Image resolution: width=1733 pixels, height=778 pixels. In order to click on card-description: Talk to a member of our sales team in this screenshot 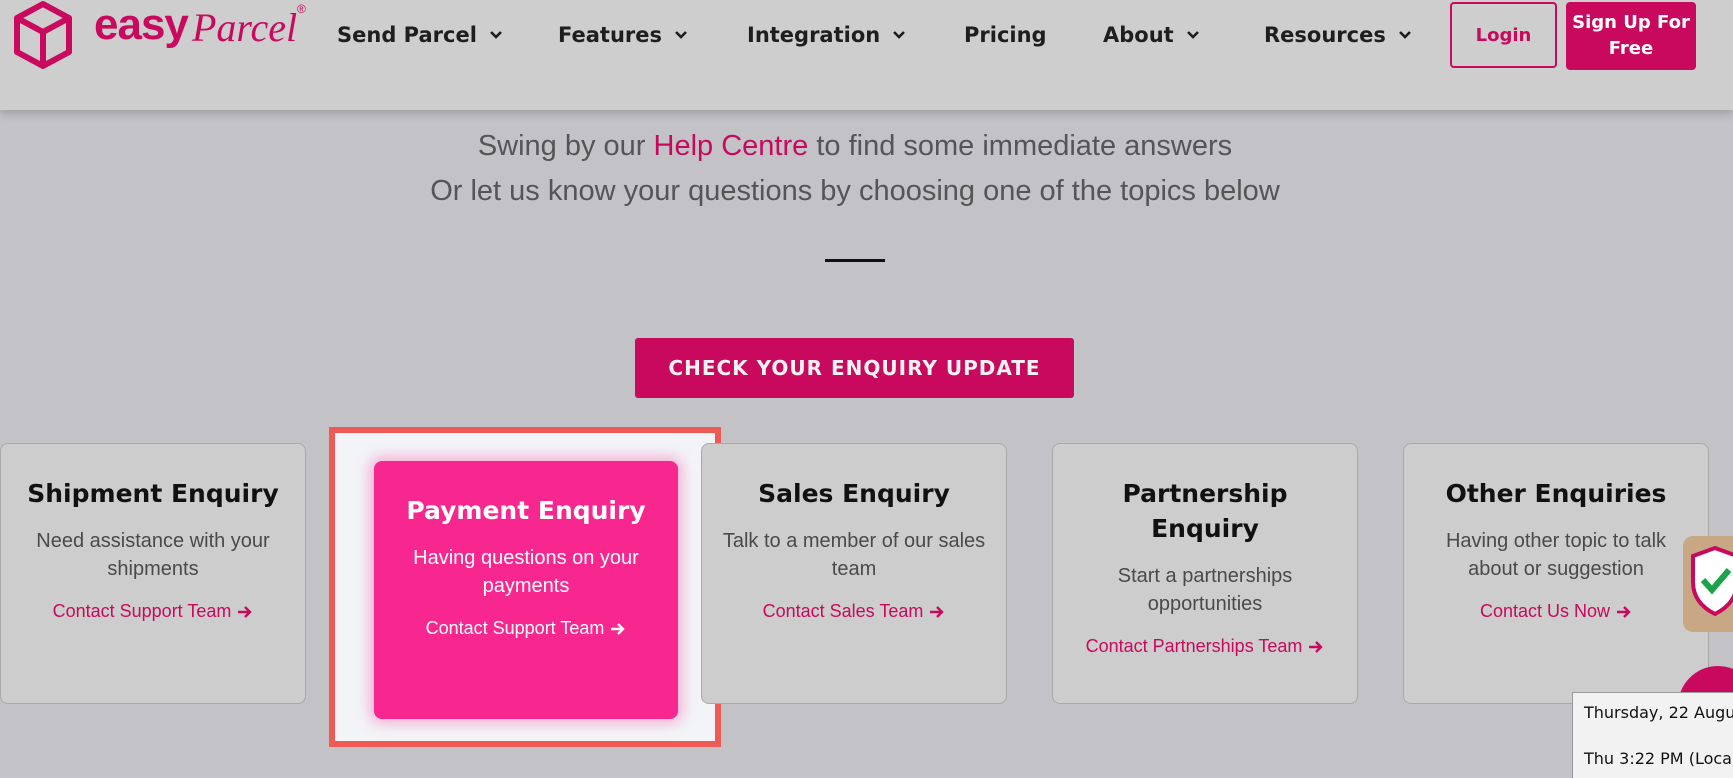, I will do `click(854, 555)`.